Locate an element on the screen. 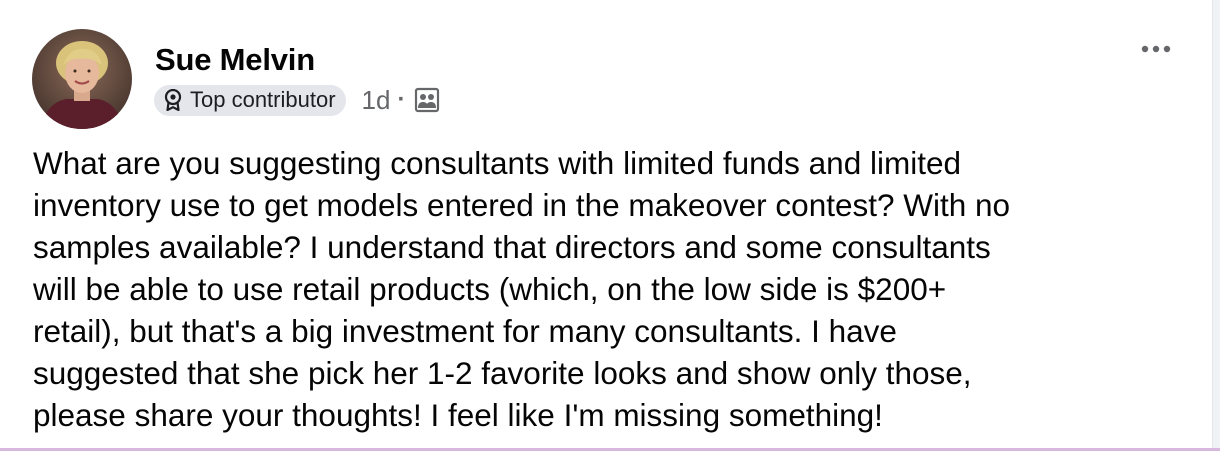 The width and height of the screenshot is (1220, 451). post-timestamp: 1d is located at coordinates (376, 100).